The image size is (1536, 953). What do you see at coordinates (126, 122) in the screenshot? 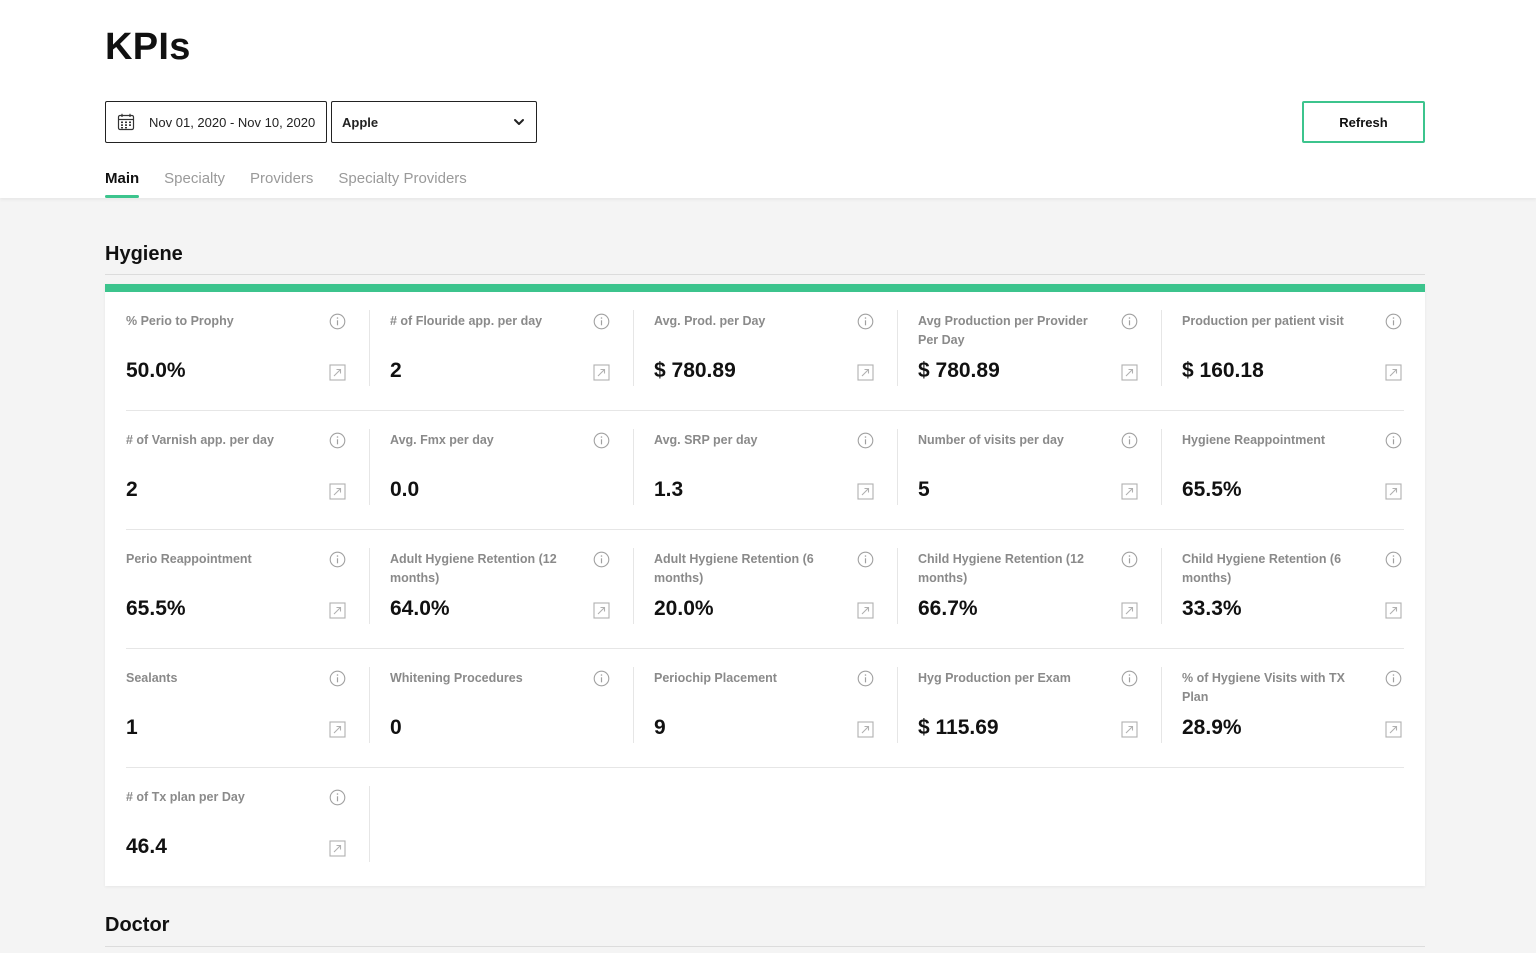
I see `calendar-icon` at bounding box center [126, 122].